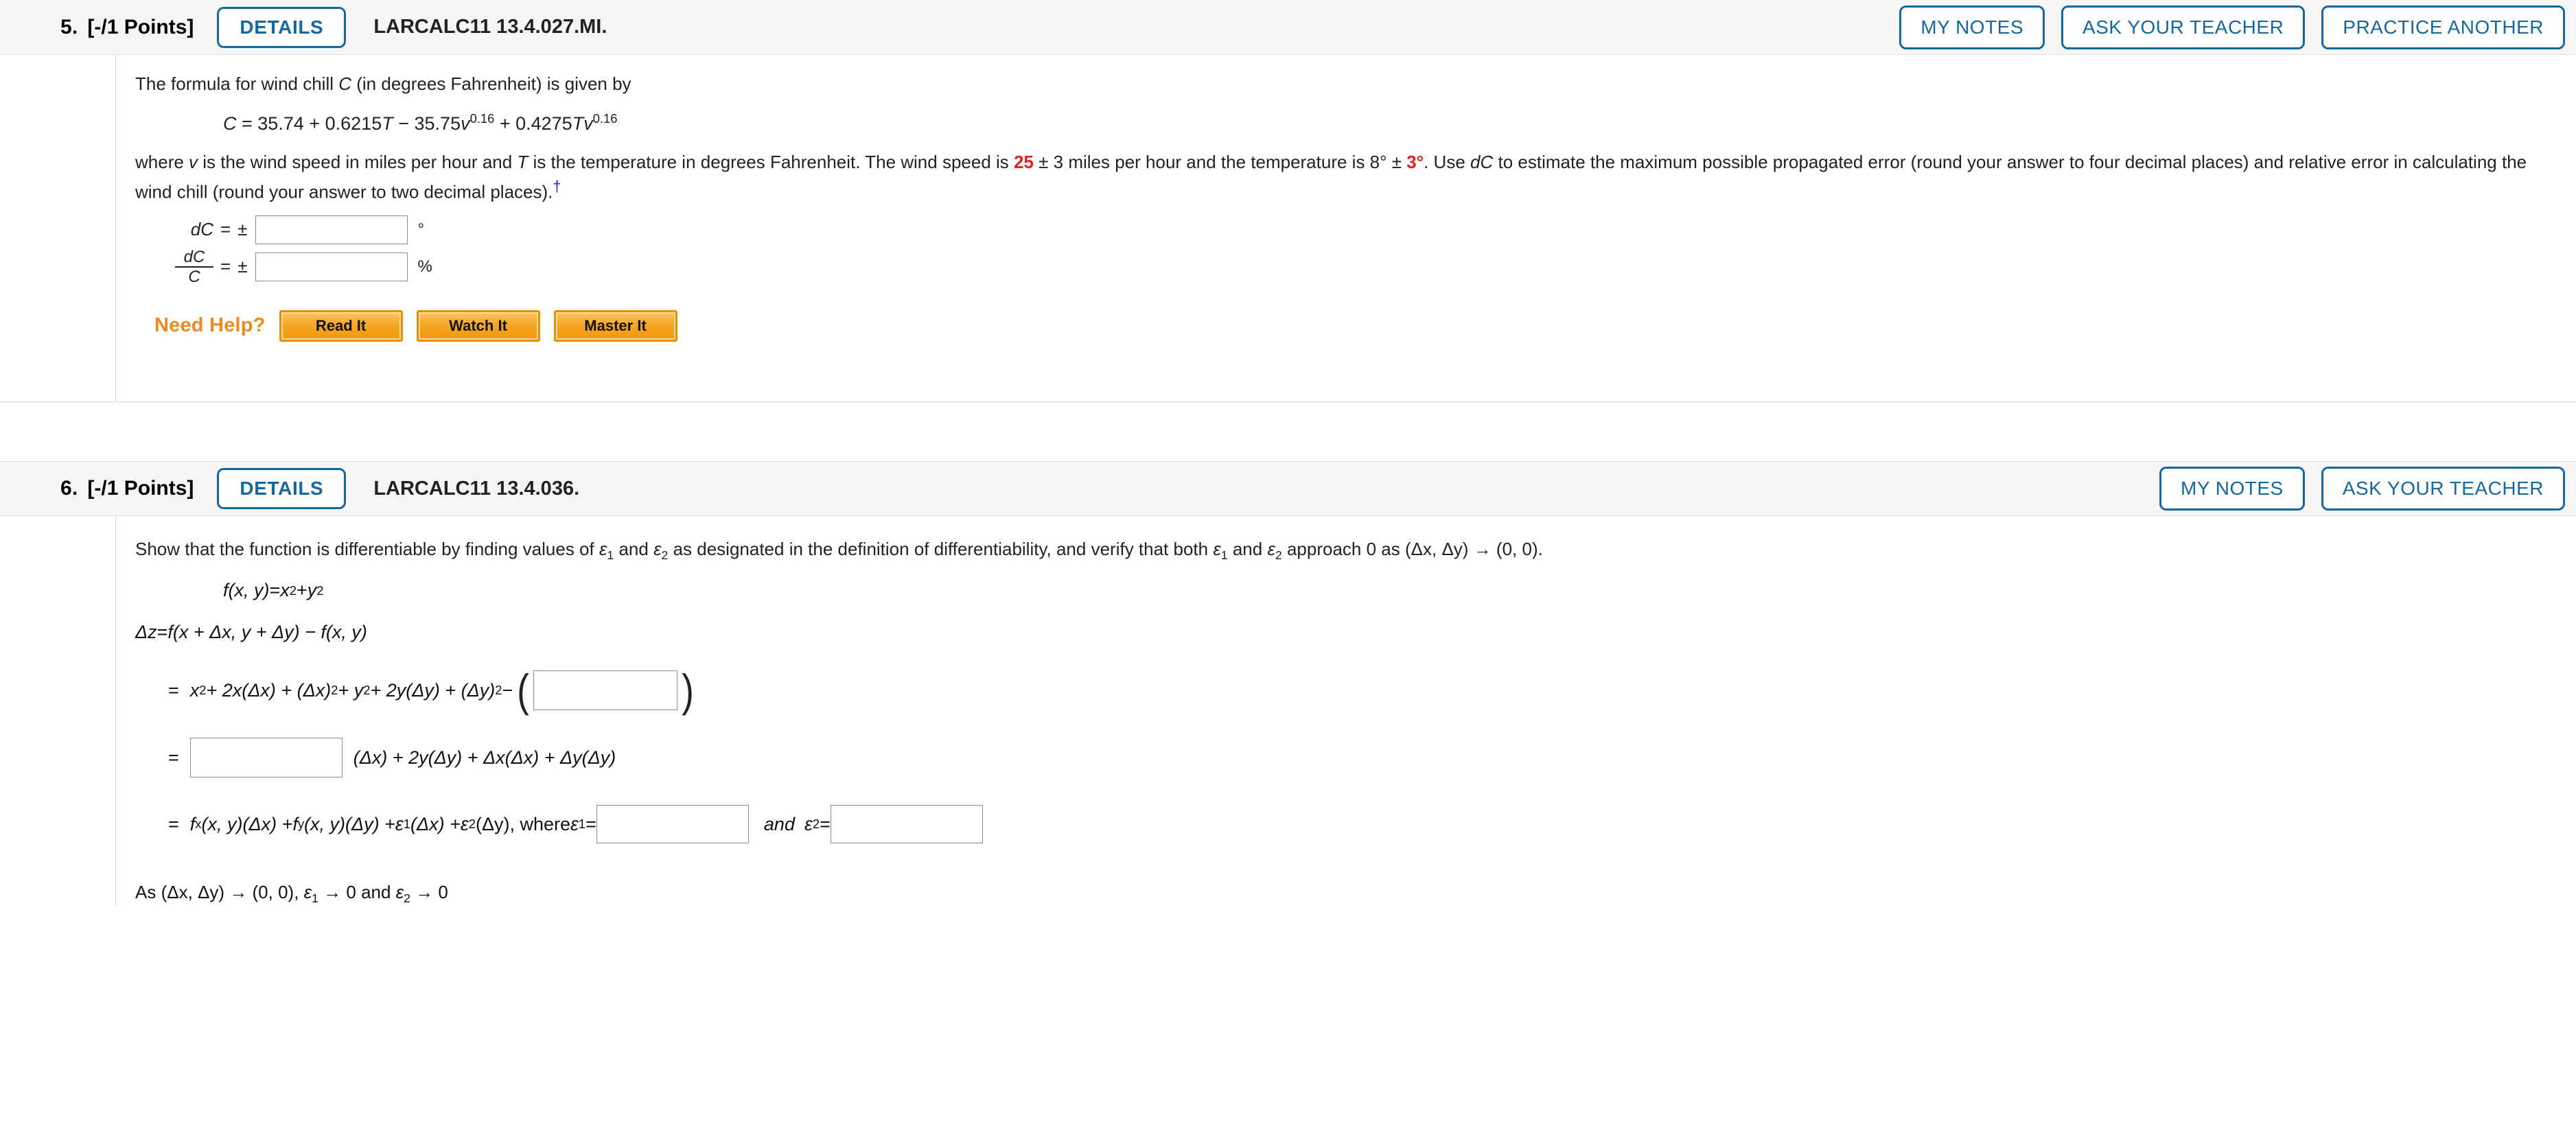 Image resolution: width=2576 pixels, height=1124 pixels. What do you see at coordinates (603, 549) in the screenshot?
I see `question-epsilon-1: ε` at bounding box center [603, 549].